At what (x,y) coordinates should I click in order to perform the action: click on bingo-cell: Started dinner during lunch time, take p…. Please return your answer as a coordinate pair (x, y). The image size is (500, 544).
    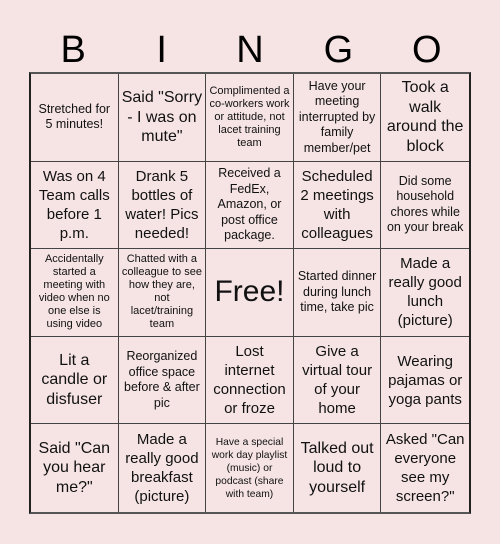
    Looking at the image, I should click on (337, 293).